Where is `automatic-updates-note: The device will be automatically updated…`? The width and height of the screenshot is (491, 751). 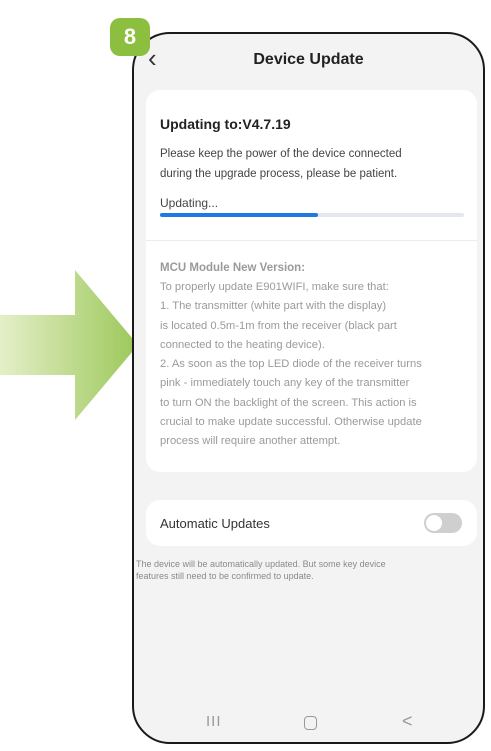 automatic-updates-note: The device will be automatically updated… is located at coordinates (261, 570).